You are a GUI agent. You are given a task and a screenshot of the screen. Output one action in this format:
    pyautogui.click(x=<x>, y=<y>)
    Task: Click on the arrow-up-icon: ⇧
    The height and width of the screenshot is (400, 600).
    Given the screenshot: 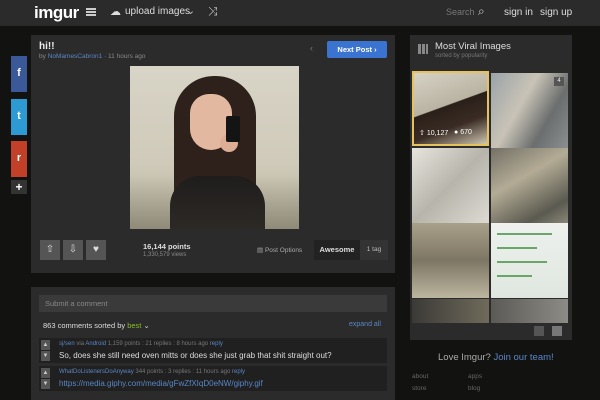 What is the action you would take?
    pyautogui.click(x=422, y=133)
    